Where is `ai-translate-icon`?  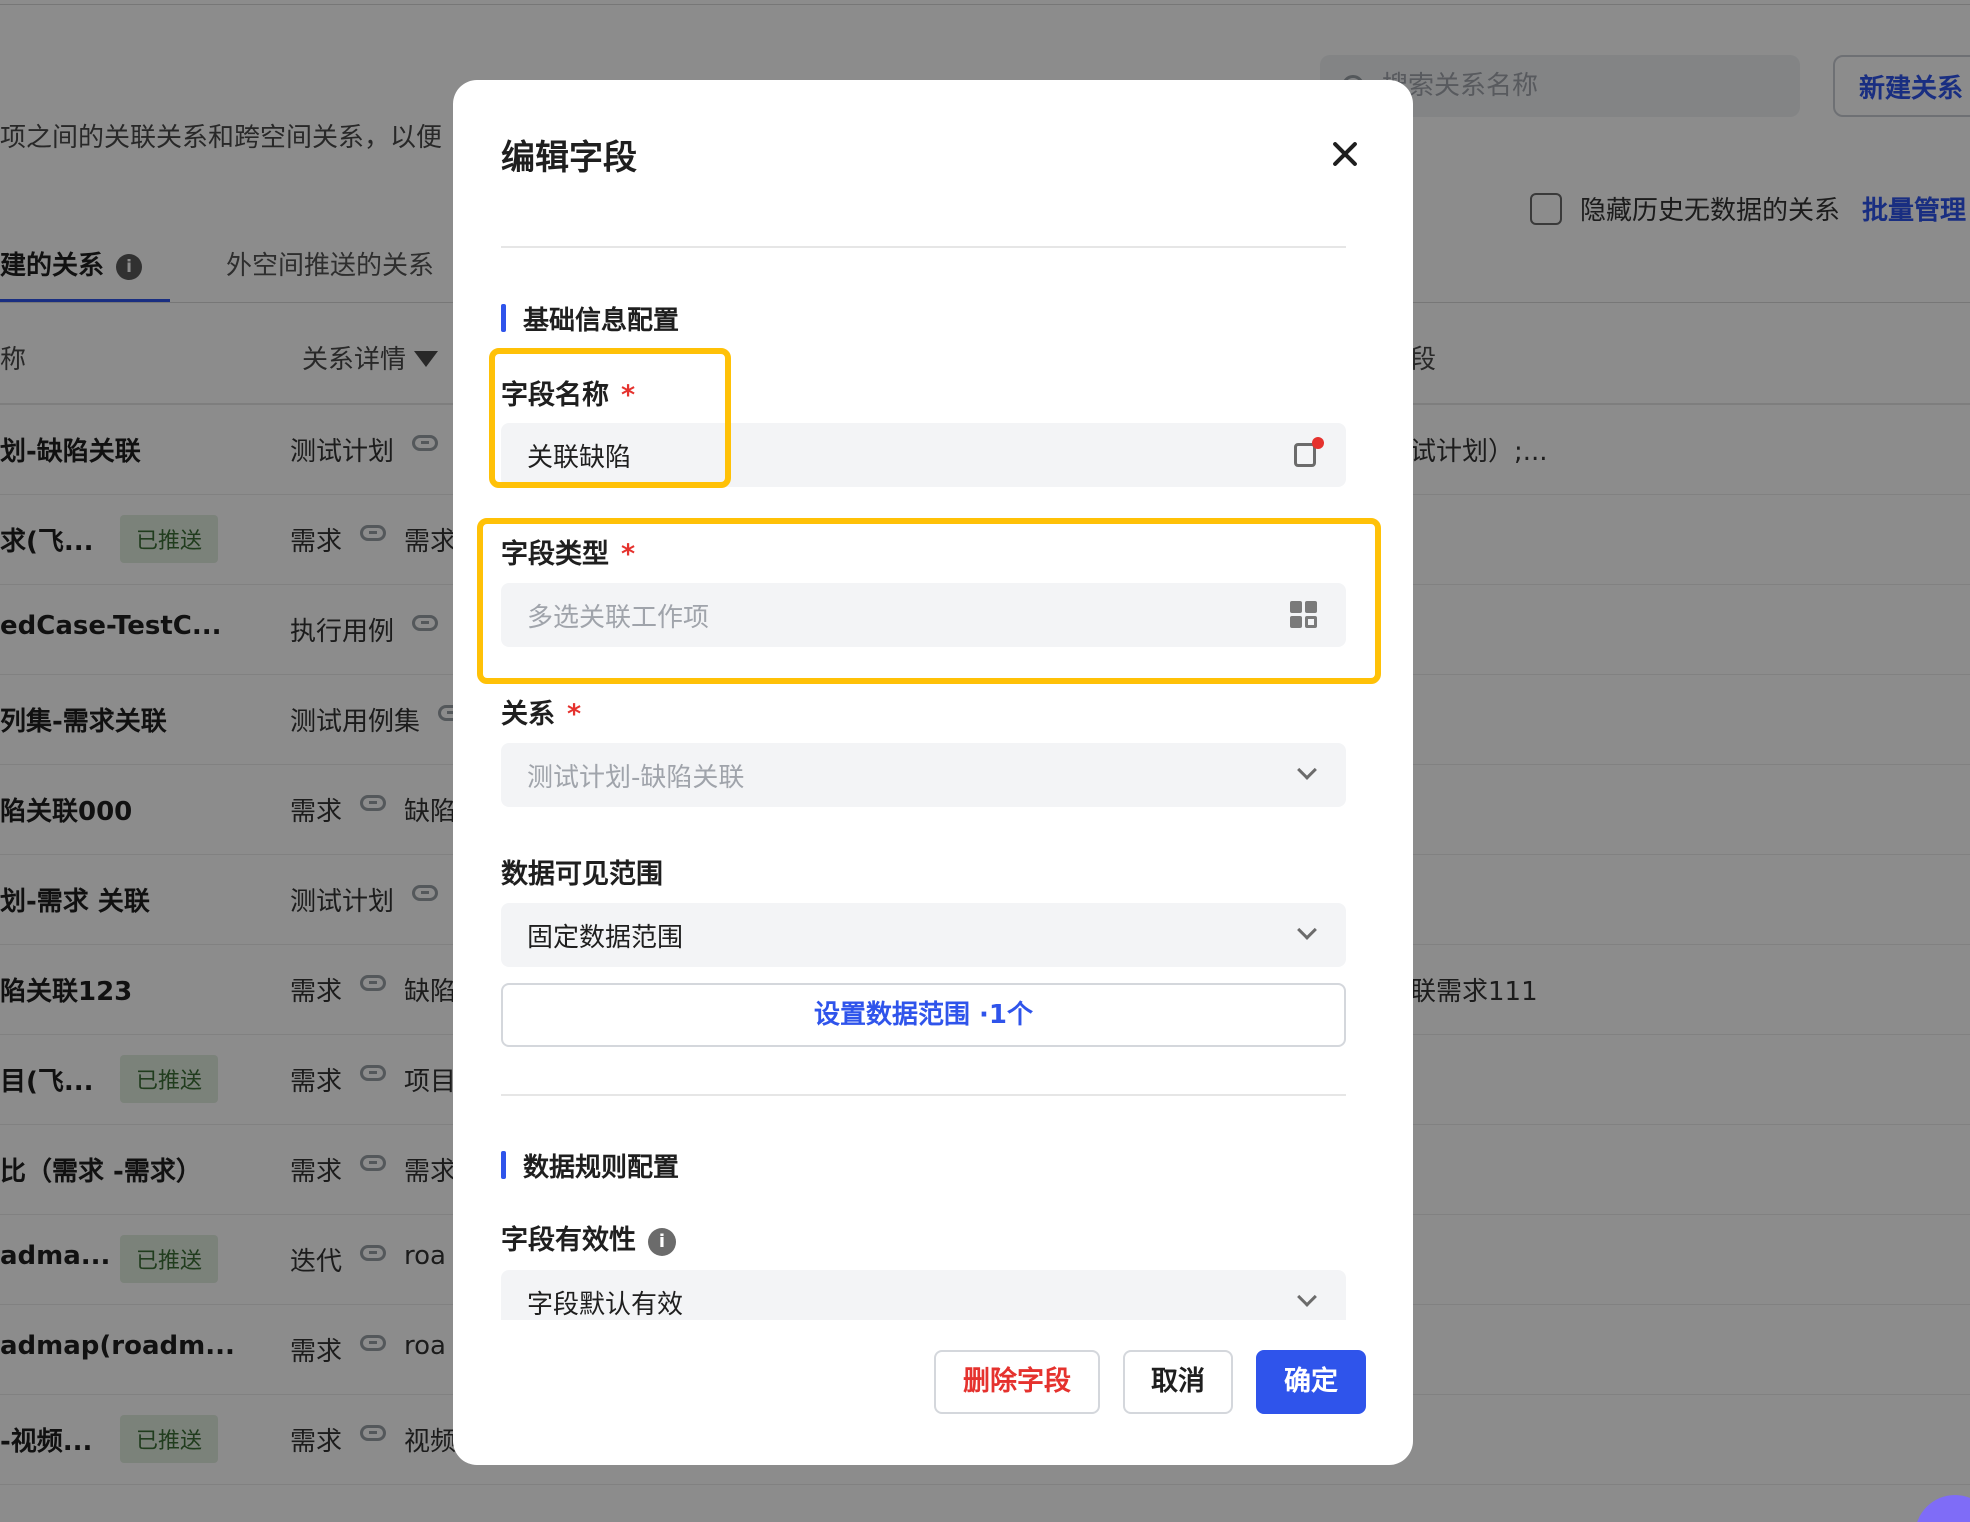
ai-translate-icon is located at coordinates (1308, 453).